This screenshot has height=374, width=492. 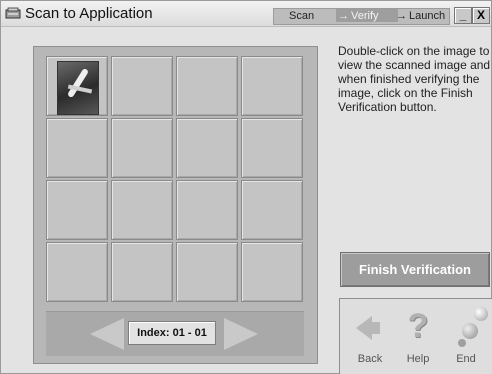 What do you see at coordinates (473, 327) in the screenshot?
I see `end-spheres-icon` at bounding box center [473, 327].